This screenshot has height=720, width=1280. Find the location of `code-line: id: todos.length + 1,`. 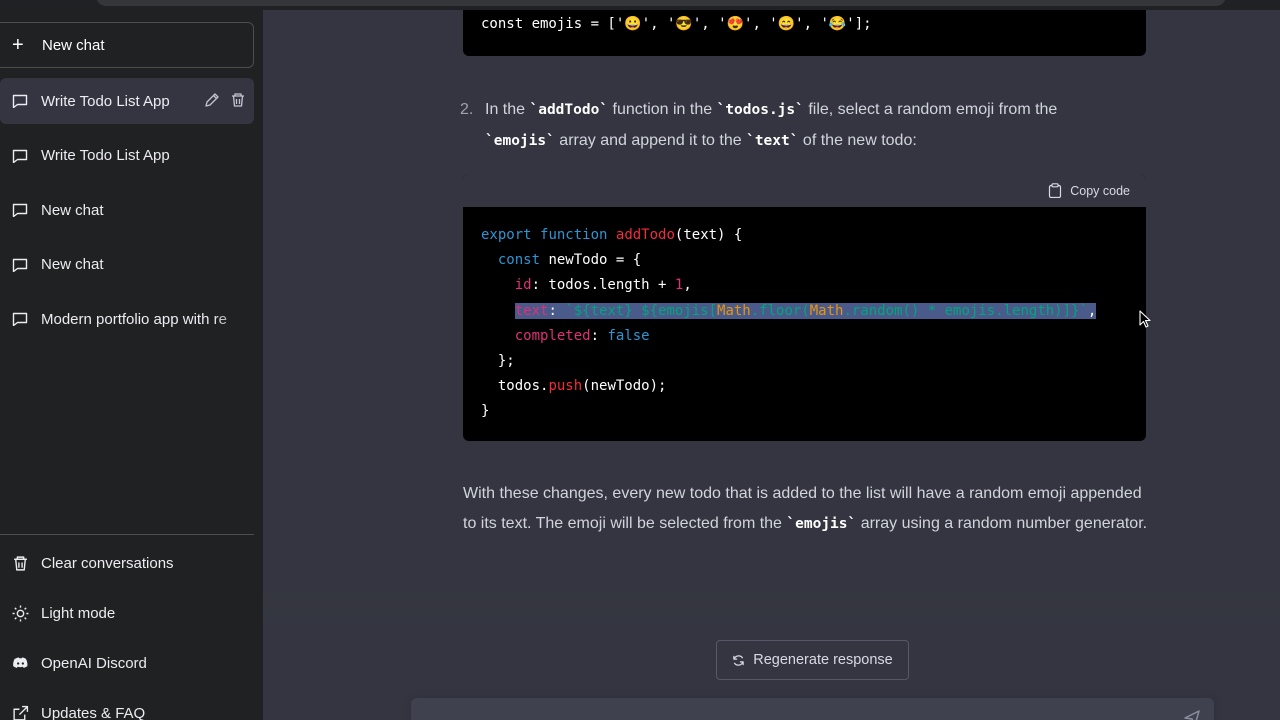

code-line: id: todos.length + 1, is located at coordinates (603, 285).